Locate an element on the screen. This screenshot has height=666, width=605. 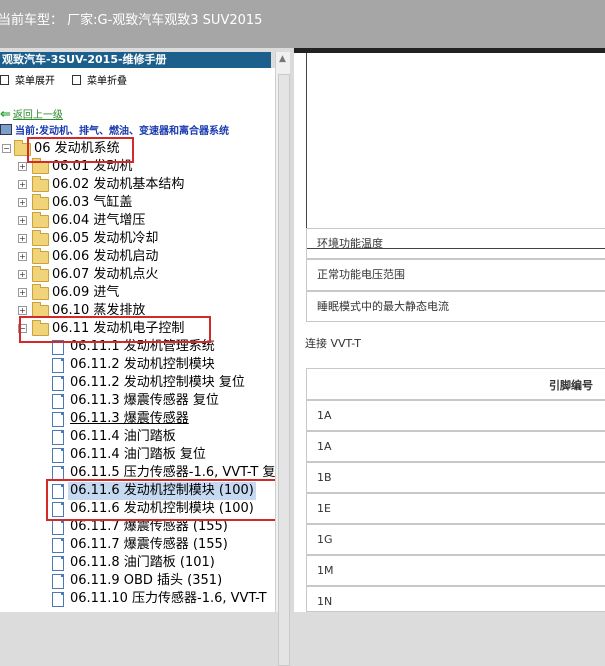
left-scrollbar: ▲ is located at coordinates (283, 359).